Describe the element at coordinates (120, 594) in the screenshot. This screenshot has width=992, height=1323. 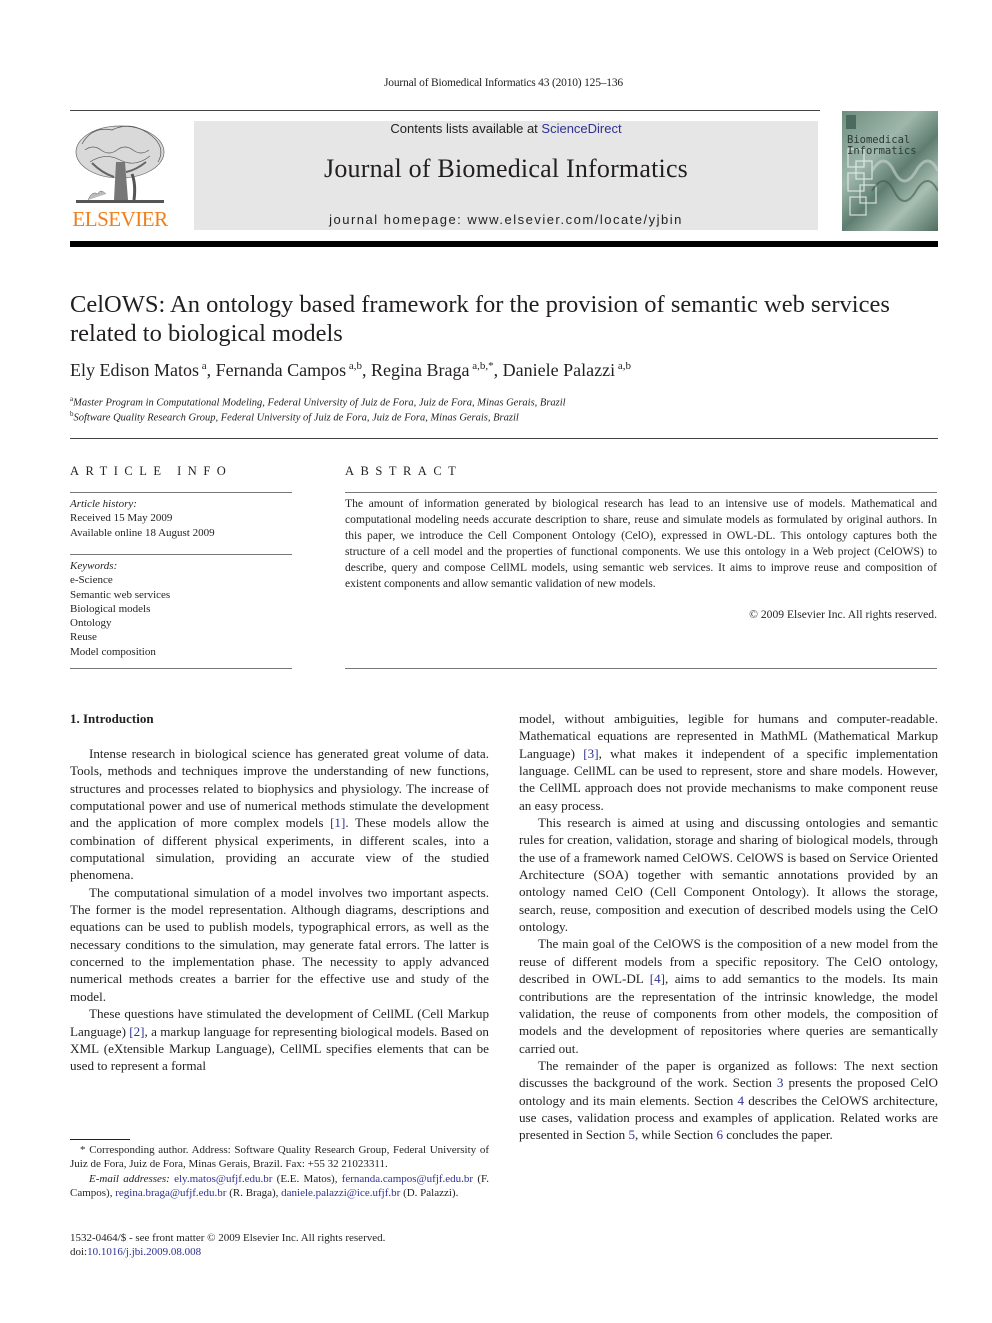
I see `keyword: Semantic web services` at that location.